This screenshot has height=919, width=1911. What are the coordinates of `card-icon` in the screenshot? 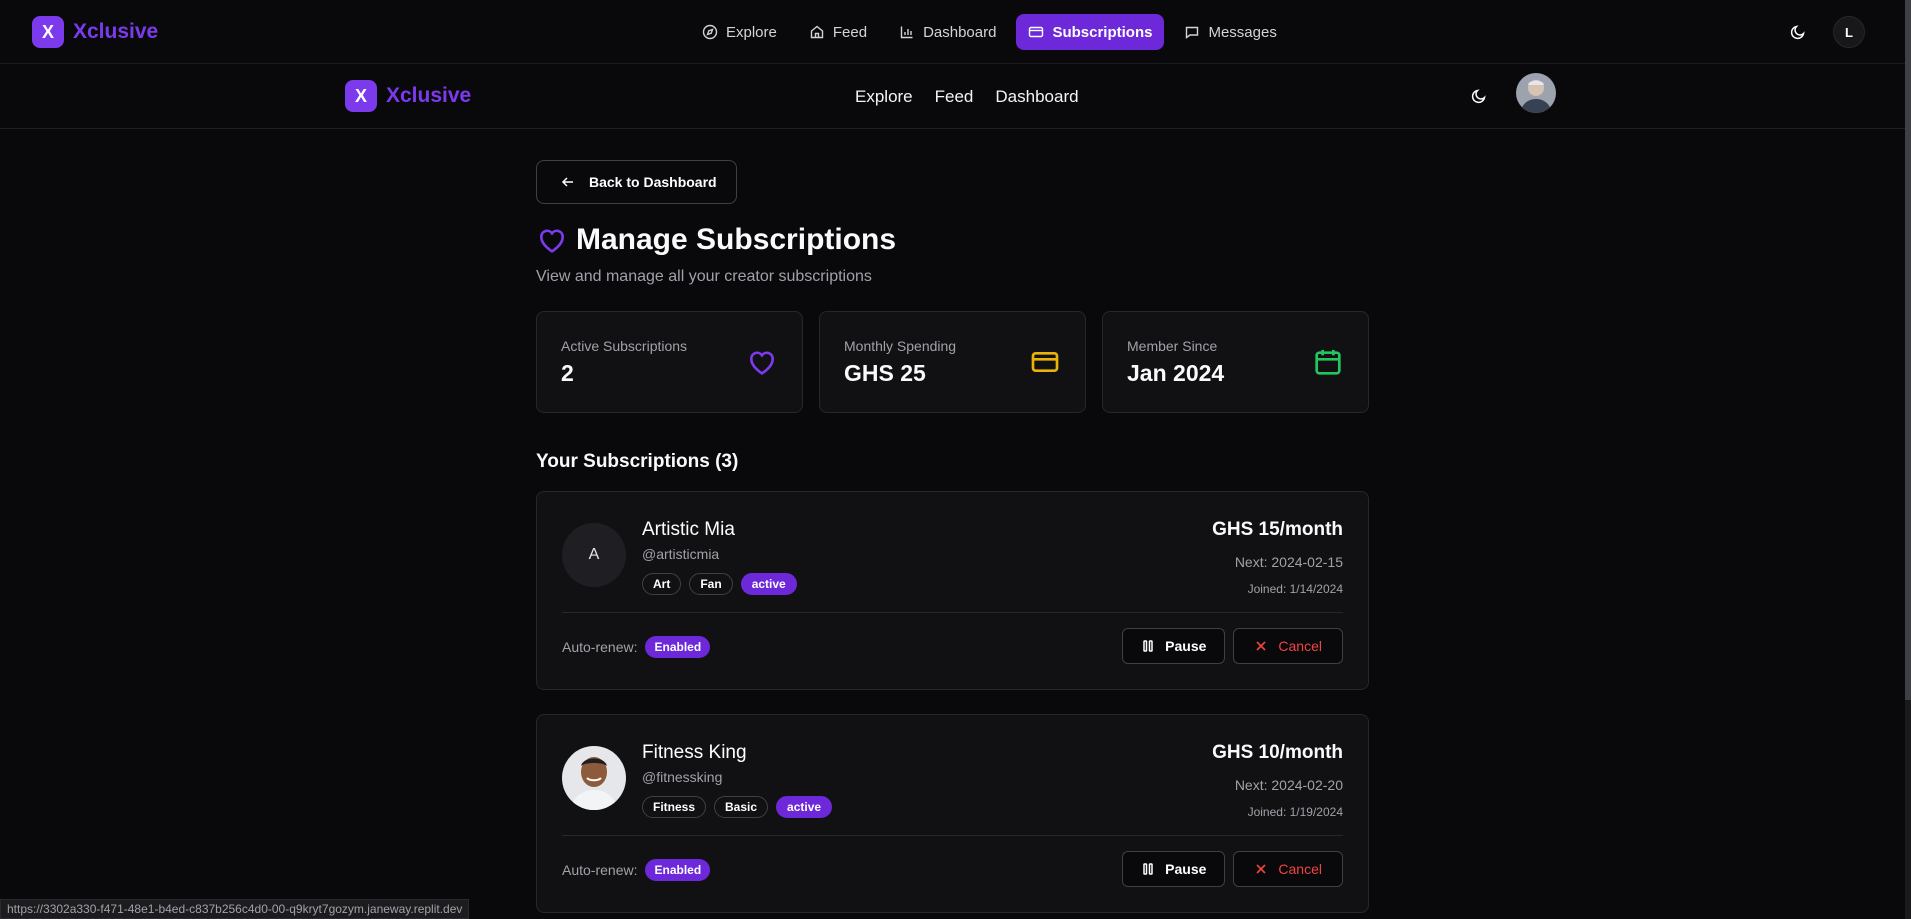 It's located at (1036, 32).